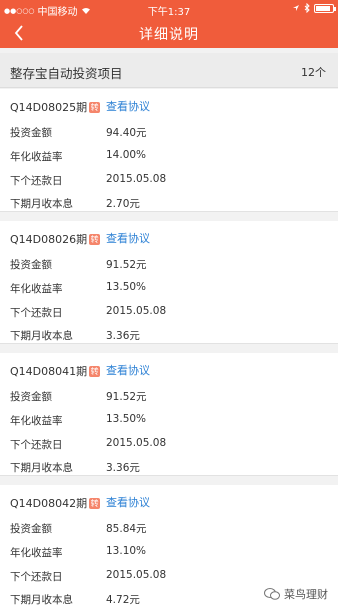  What do you see at coordinates (307, 8) in the screenshot?
I see `bluetooth-icon` at bounding box center [307, 8].